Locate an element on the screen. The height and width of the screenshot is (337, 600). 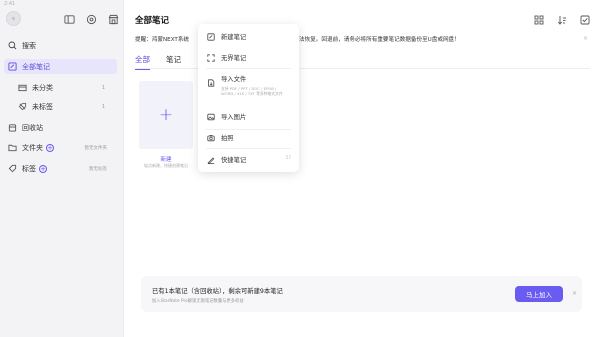
sidebar-item-uncategorized: 未分类 1 is located at coordinates (65, 87).